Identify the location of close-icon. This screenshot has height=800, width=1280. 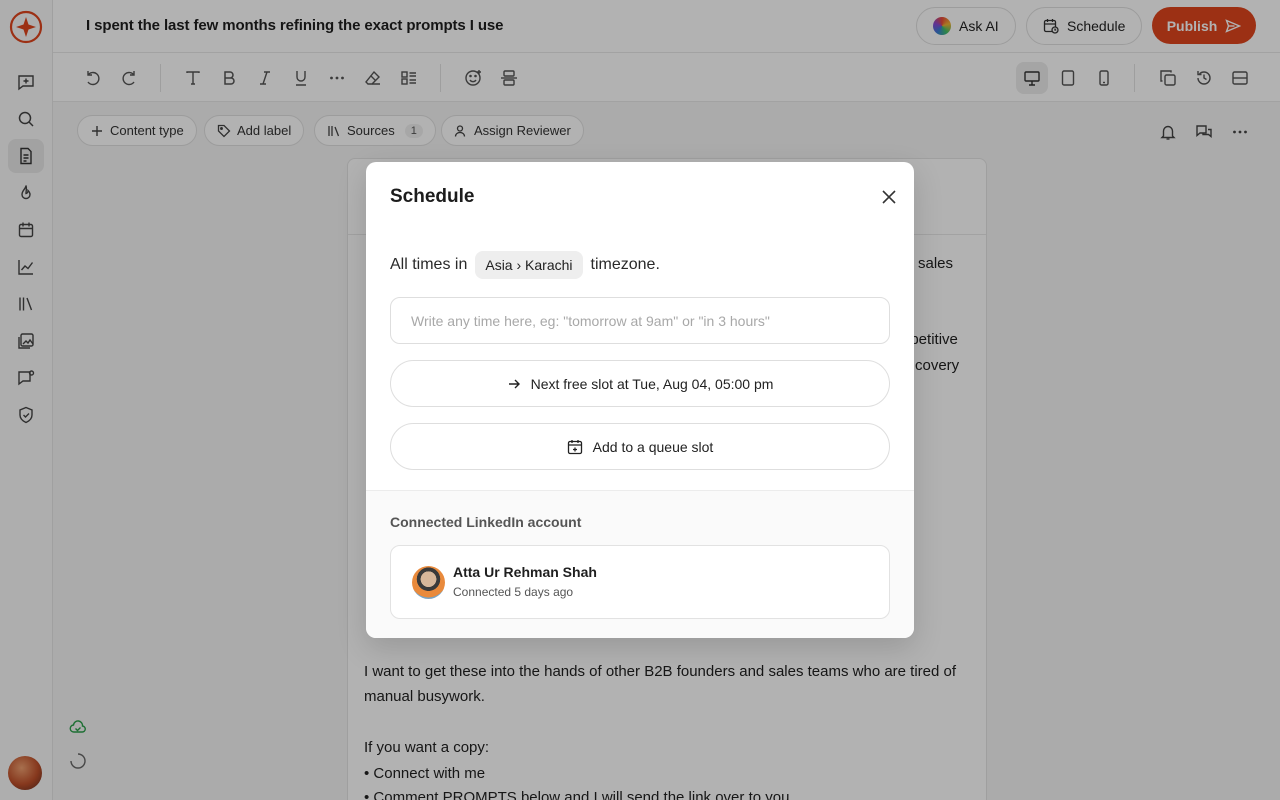
(889, 197).